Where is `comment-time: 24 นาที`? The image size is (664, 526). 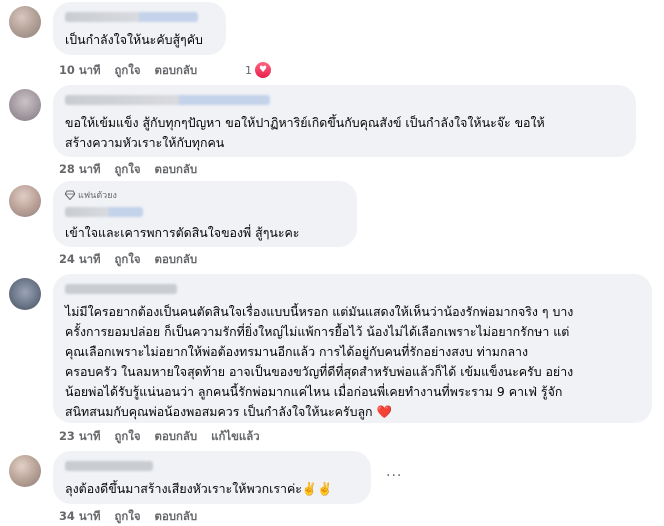
comment-time: 24 นาที is located at coordinates (80, 260).